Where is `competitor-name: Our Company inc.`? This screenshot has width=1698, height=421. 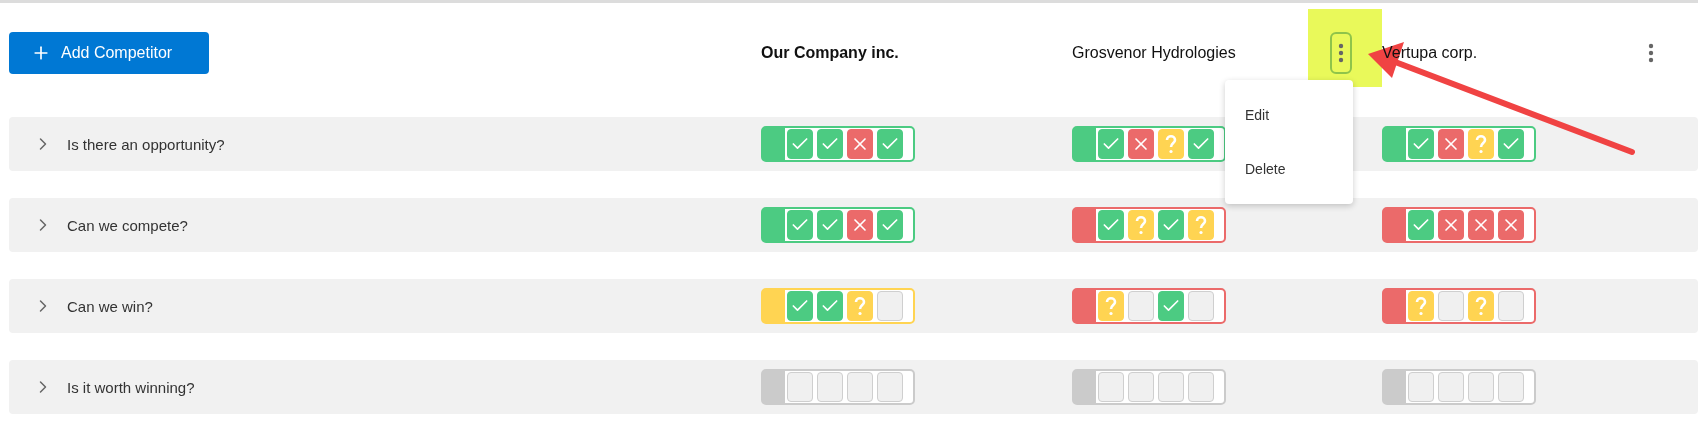 competitor-name: Our Company inc. is located at coordinates (830, 53).